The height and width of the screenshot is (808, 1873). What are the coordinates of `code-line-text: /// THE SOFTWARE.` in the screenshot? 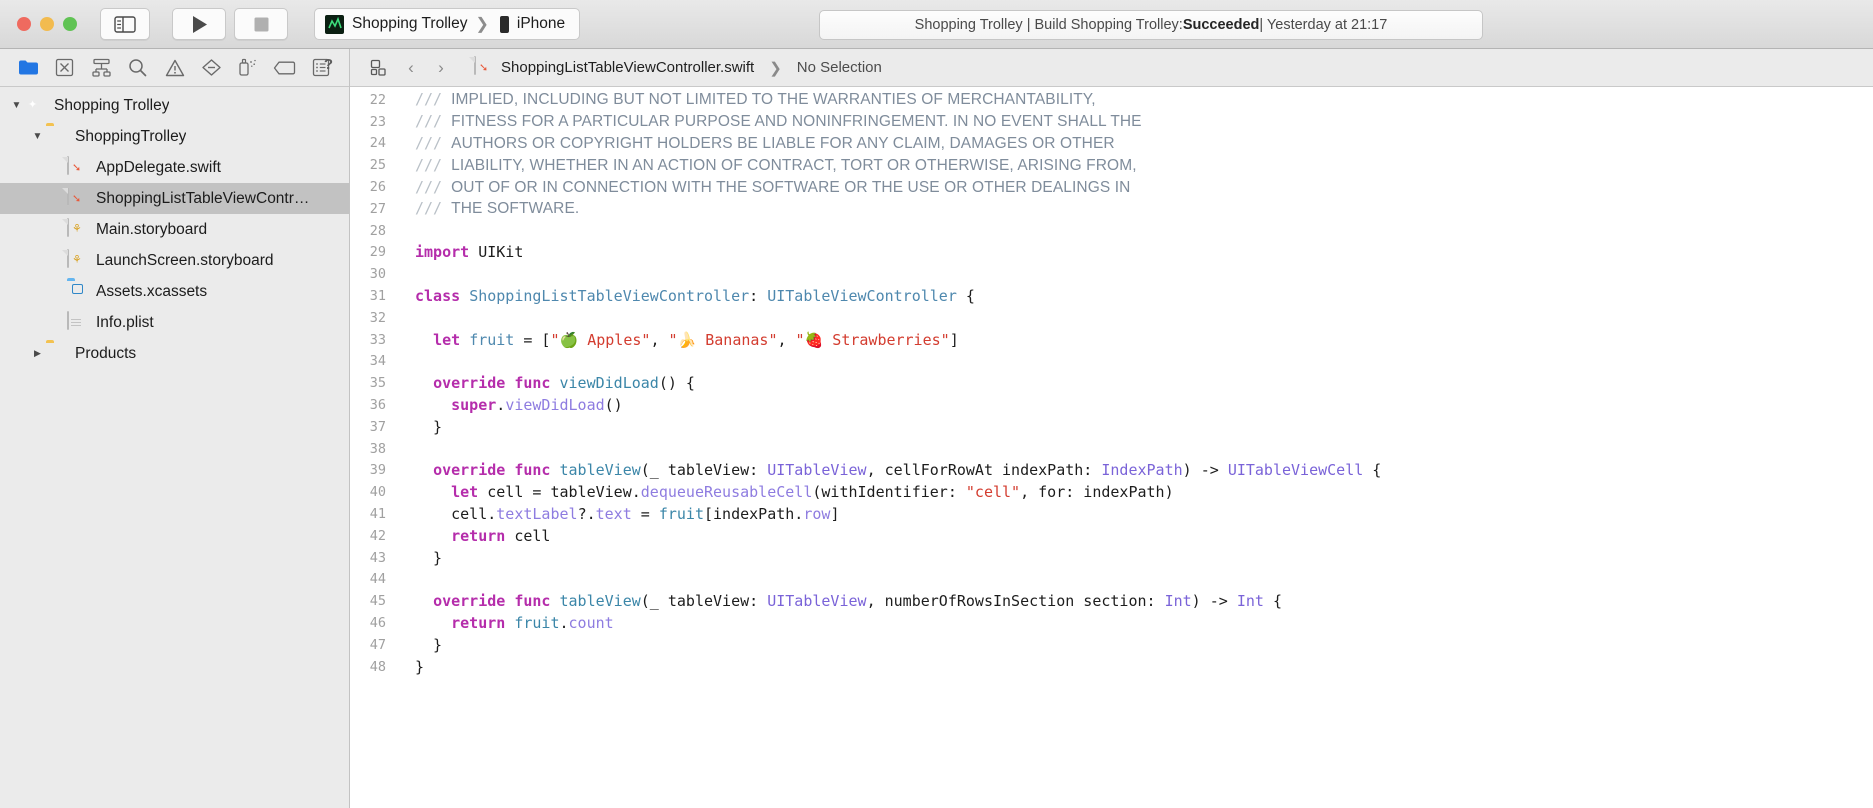 It's located at (489, 208).